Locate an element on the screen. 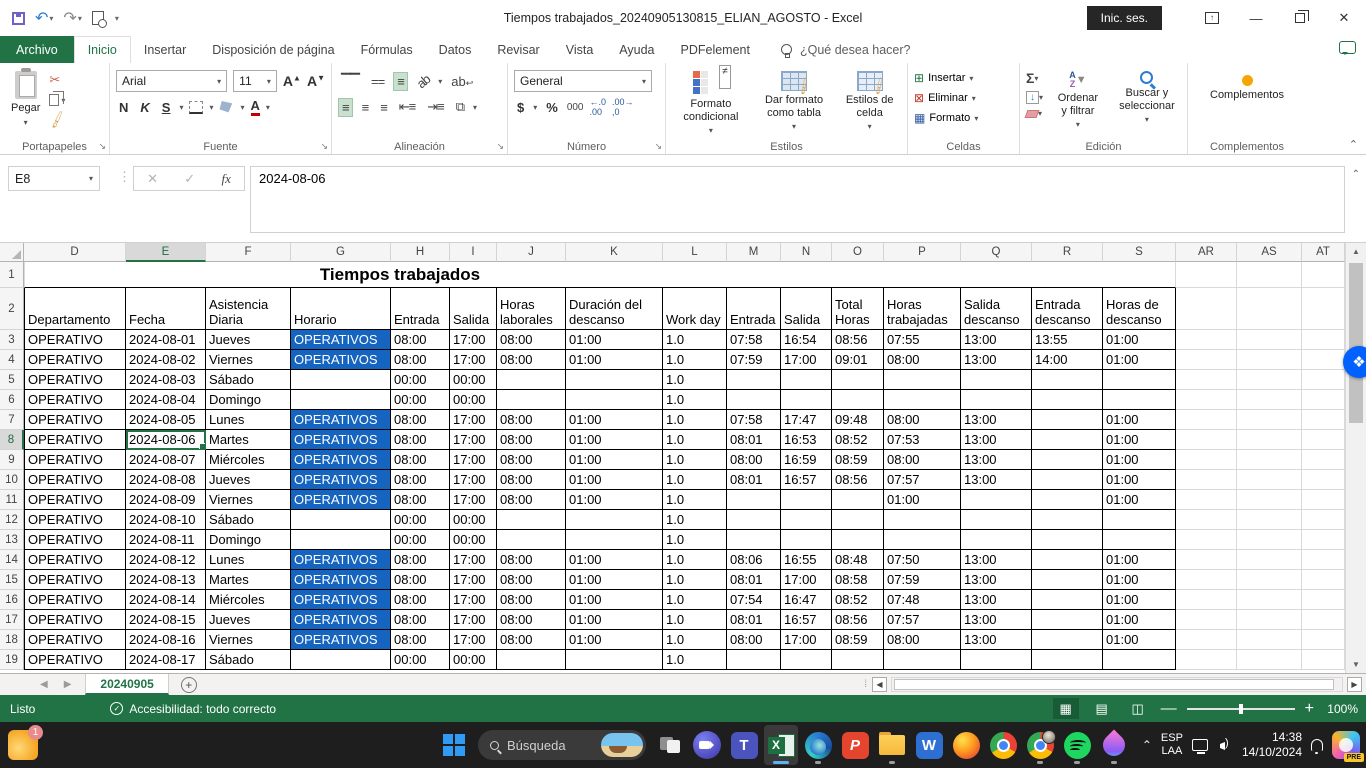 The width and height of the screenshot is (1366, 768). collapse-ribbon-icon: ⌃ is located at coordinates (1353, 144).